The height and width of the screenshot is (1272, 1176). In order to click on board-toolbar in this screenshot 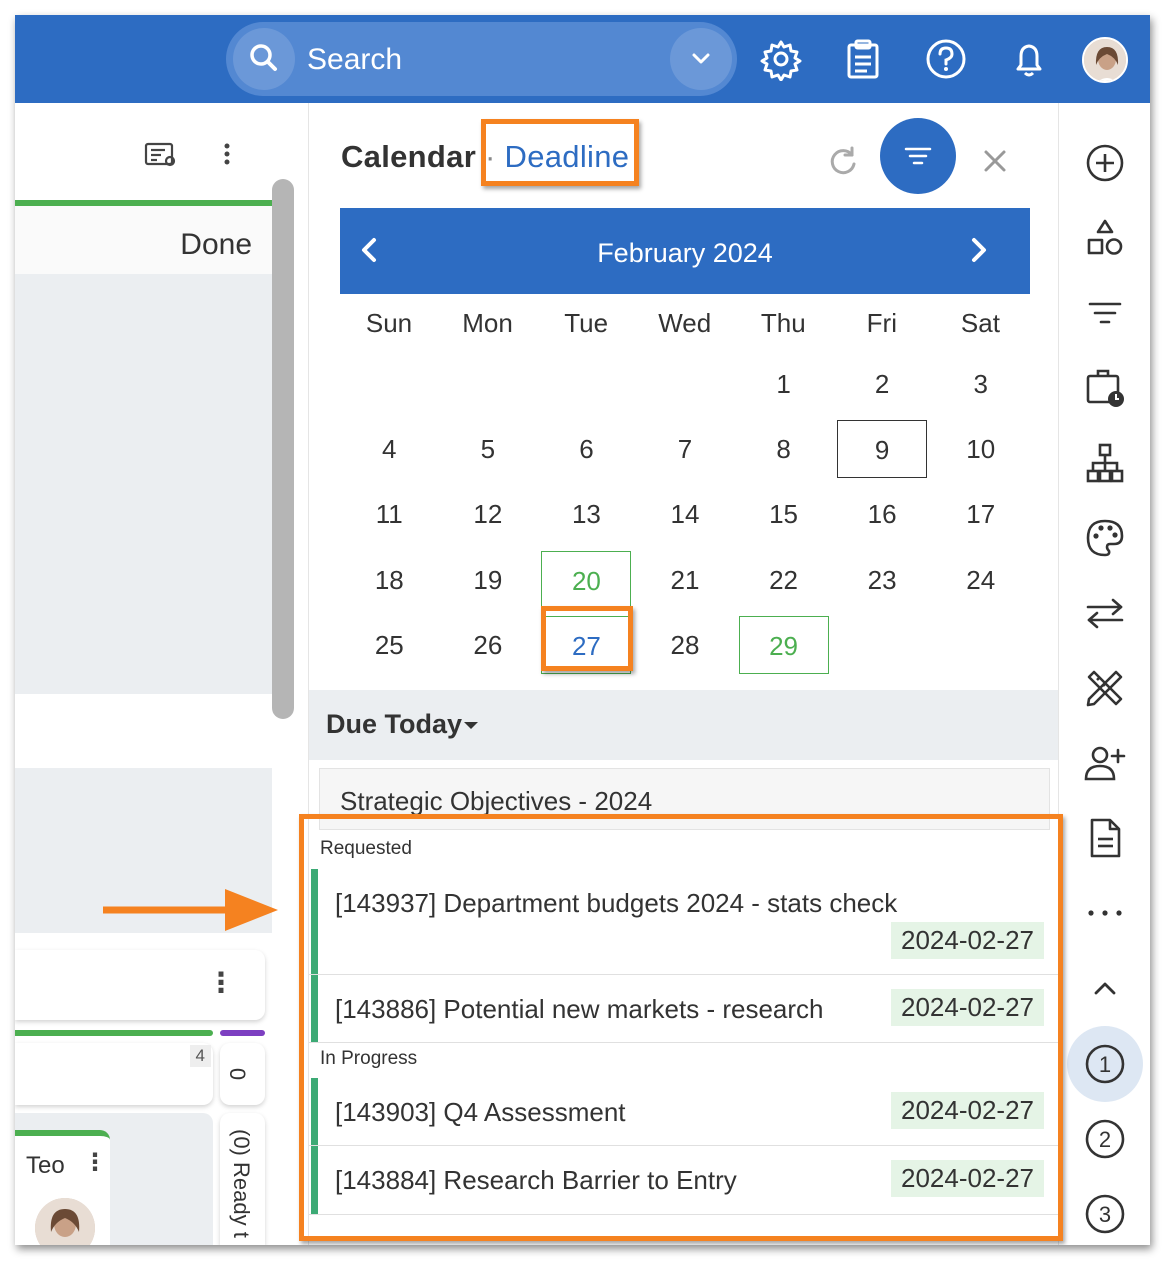, I will do `click(203, 159)`.